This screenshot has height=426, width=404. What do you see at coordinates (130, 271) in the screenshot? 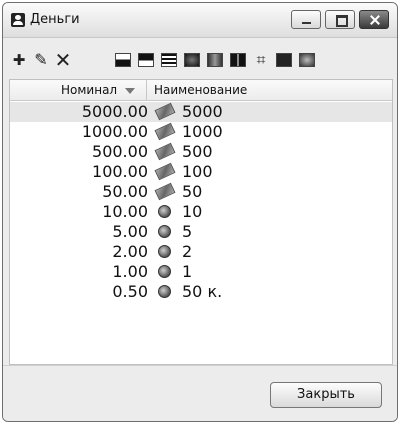
I see `nominal-cell: 1.00` at bounding box center [130, 271].